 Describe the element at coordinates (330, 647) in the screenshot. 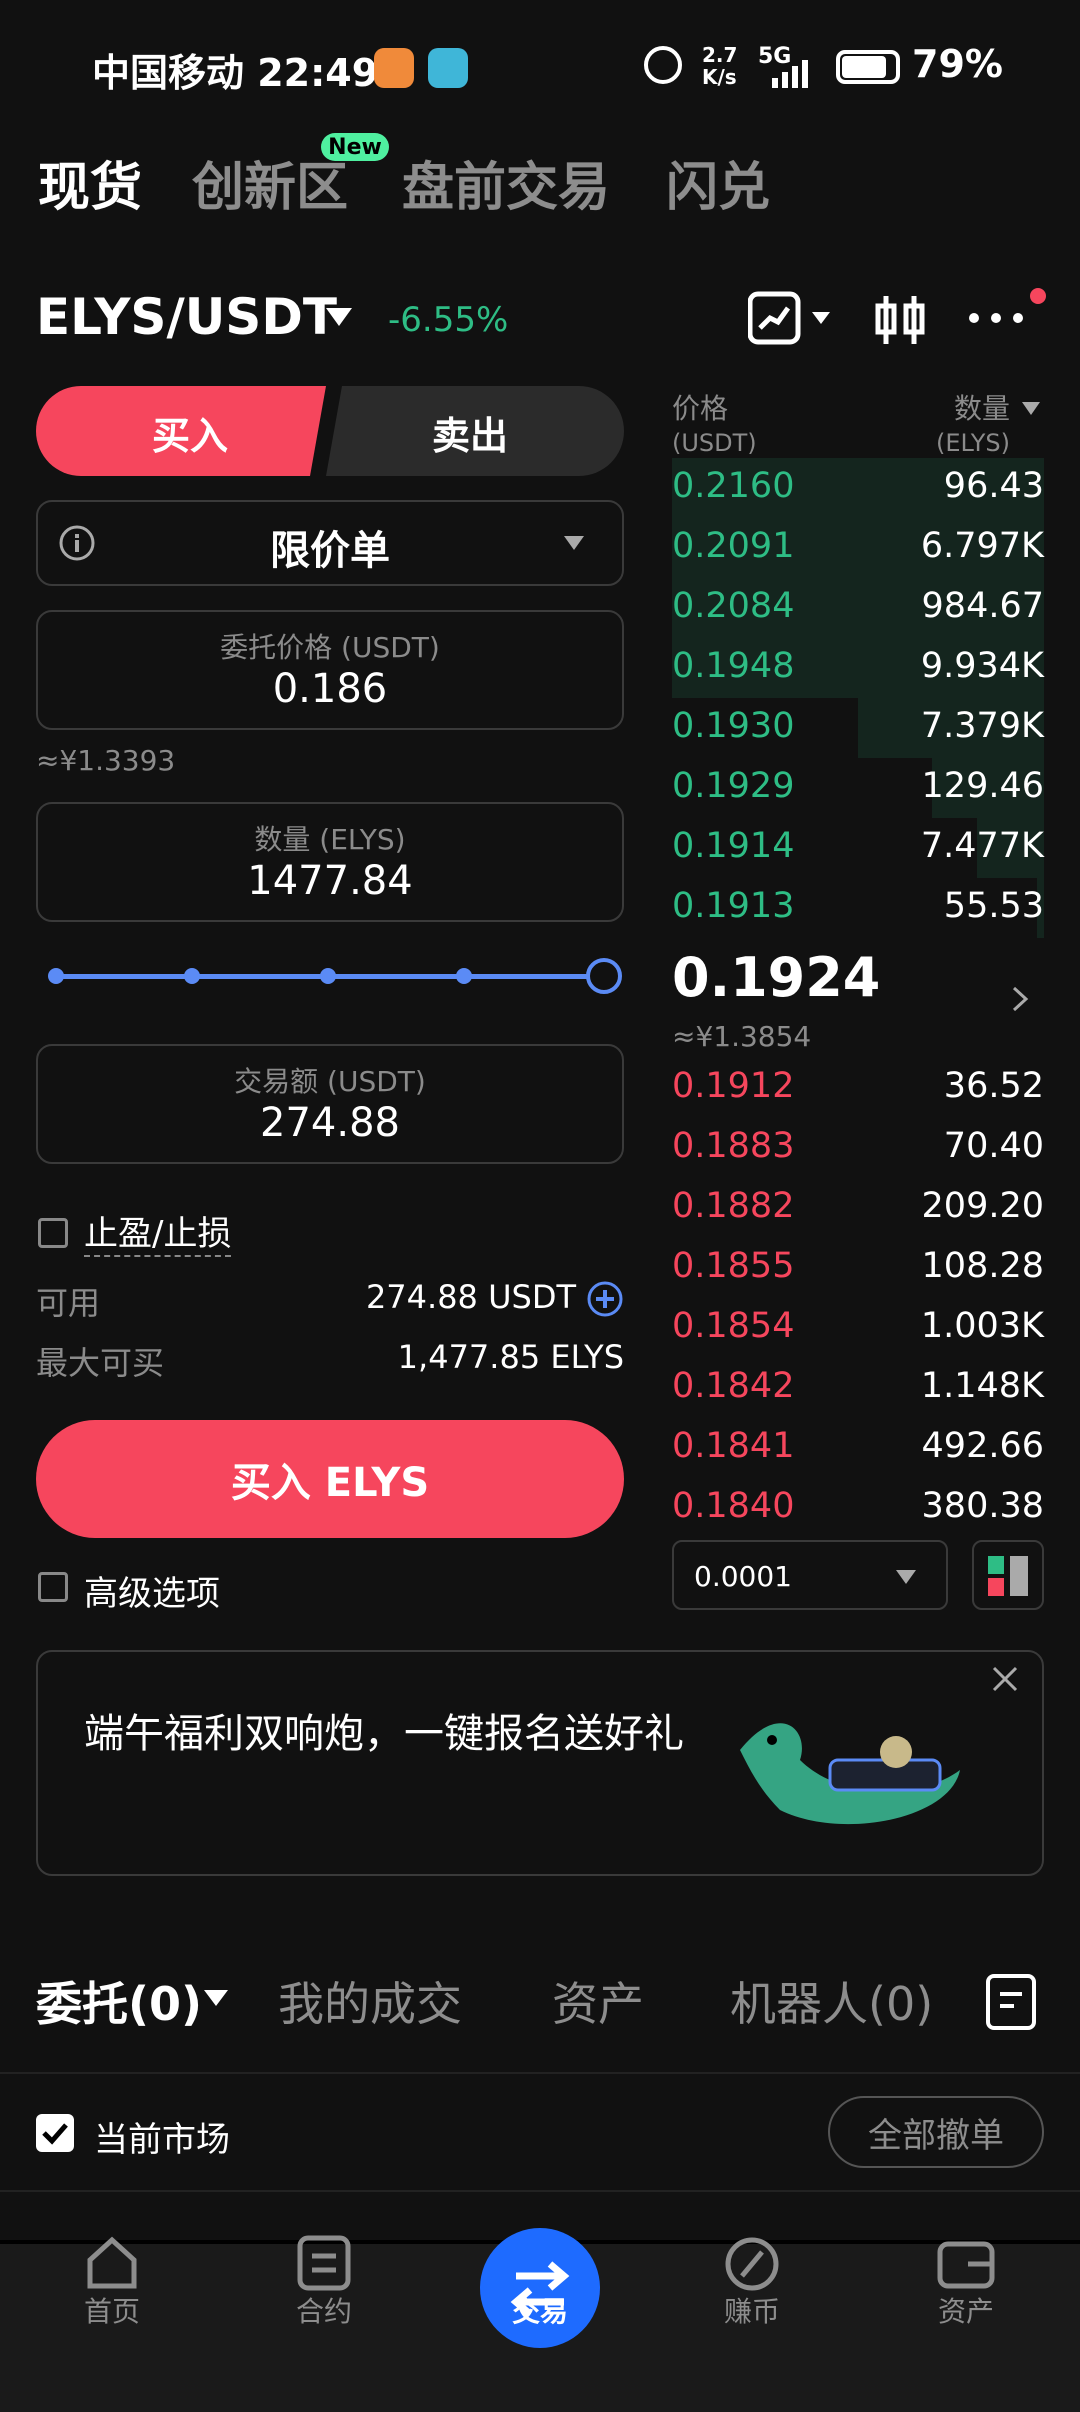

I see `price-field-label: 委托价格 (USDT)` at that location.